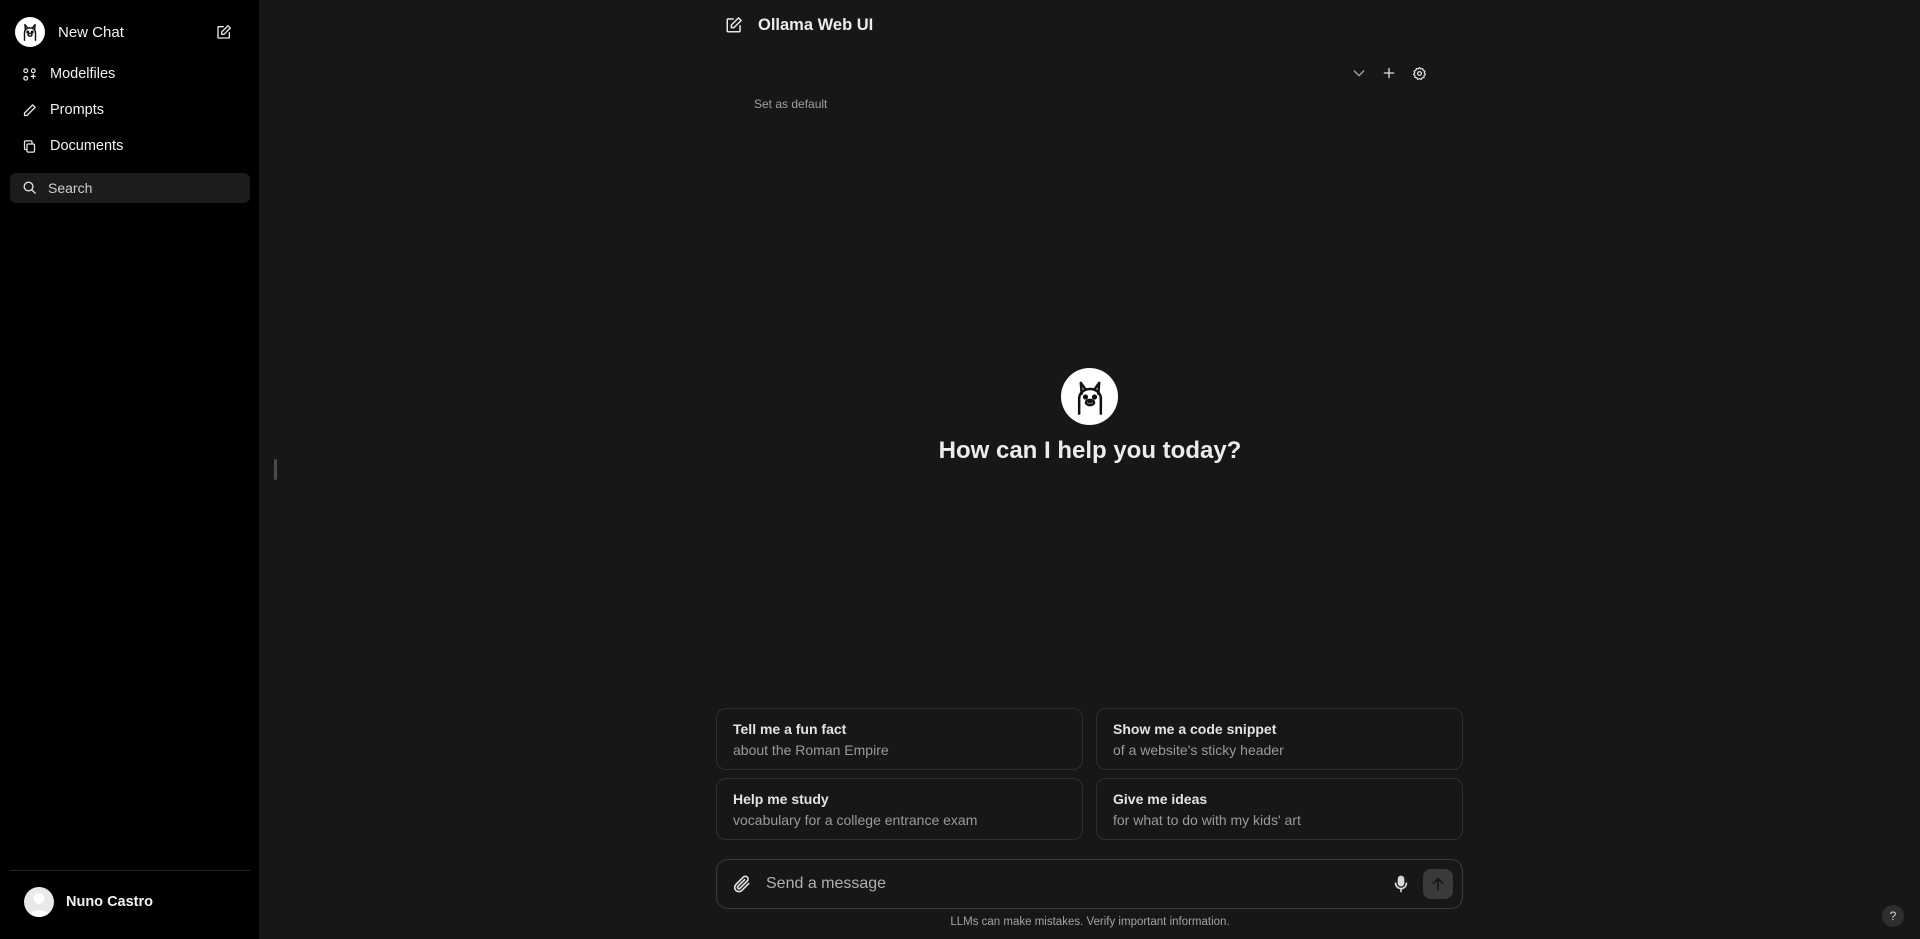 The height and width of the screenshot is (939, 1920). Describe the element at coordinates (130, 870) in the screenshot. I see `sidebar-divider` at that location.